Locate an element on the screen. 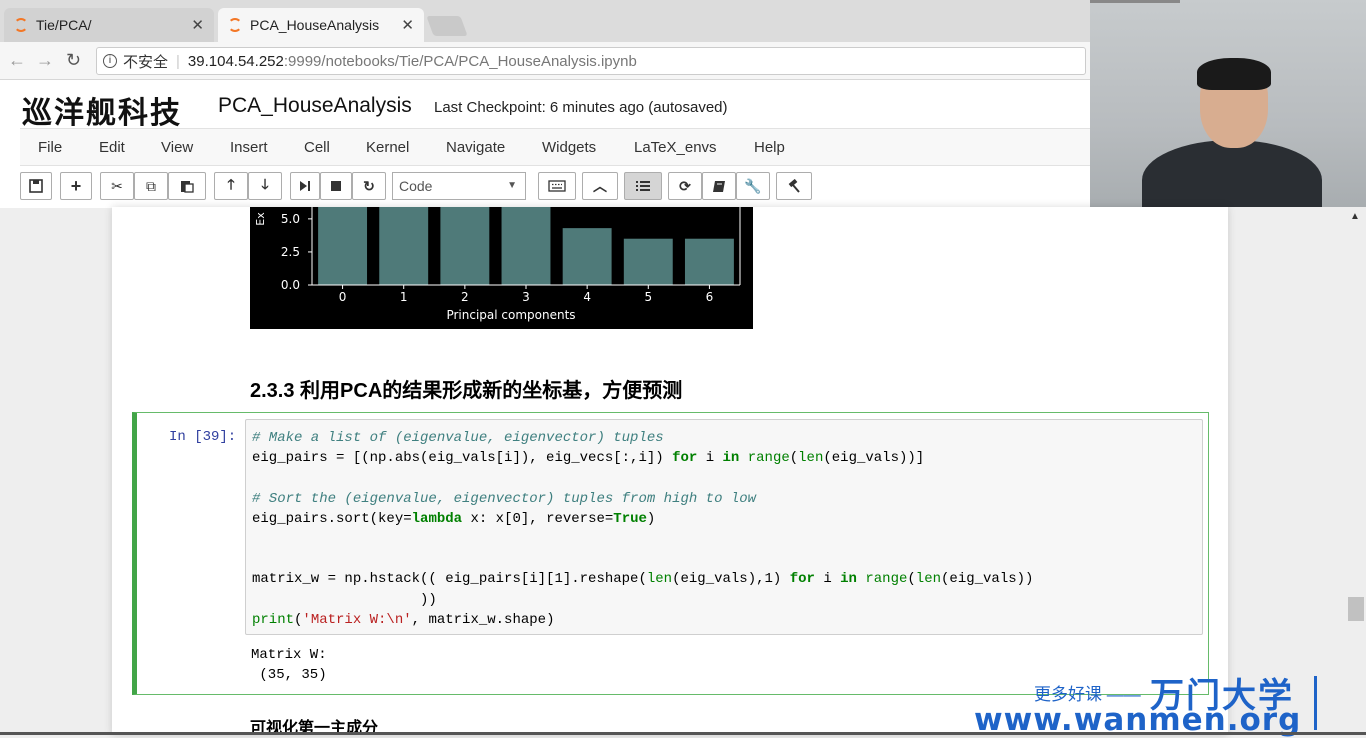 Image resolution: width=1366 pixels, height=738 pixels. y-tick-label: 2.5 is located at coordinates (290, 252).